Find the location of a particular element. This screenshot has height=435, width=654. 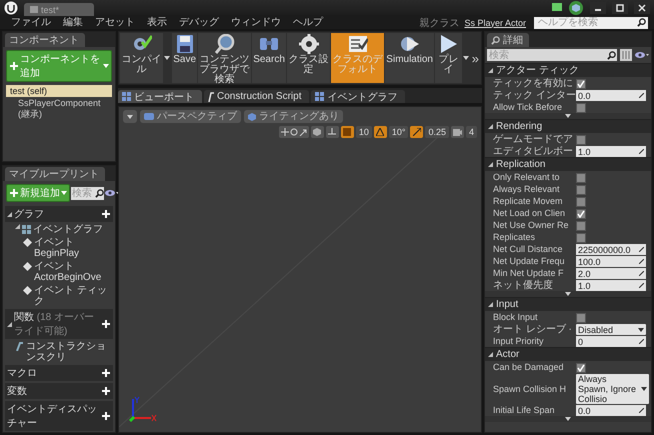

dropdown: Always Spawn, Ignore Collisio is located at coordinates (612, 389).